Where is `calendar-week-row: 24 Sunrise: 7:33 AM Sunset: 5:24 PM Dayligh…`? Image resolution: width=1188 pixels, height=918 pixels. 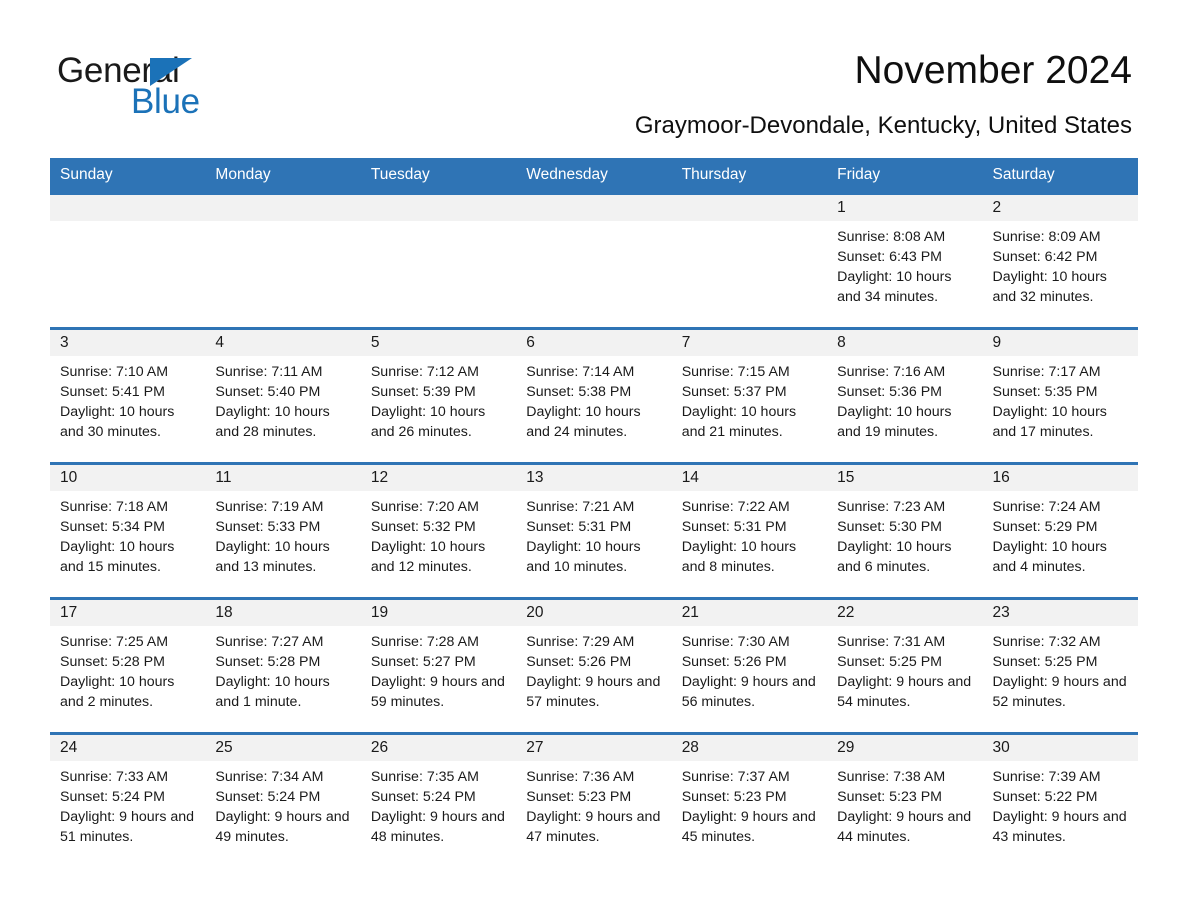 calendar-week-row: 24 Sunrise: 7:33 AM Sunset: 5:24 PM Dayligh… is located at coordinates (594, 799).